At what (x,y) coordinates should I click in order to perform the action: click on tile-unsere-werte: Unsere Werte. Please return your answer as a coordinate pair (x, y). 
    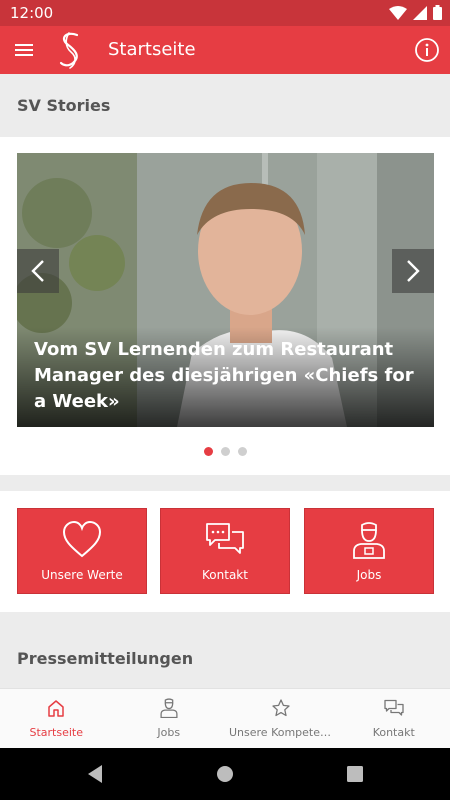
    Looking at the image, I should click on (82, 551).